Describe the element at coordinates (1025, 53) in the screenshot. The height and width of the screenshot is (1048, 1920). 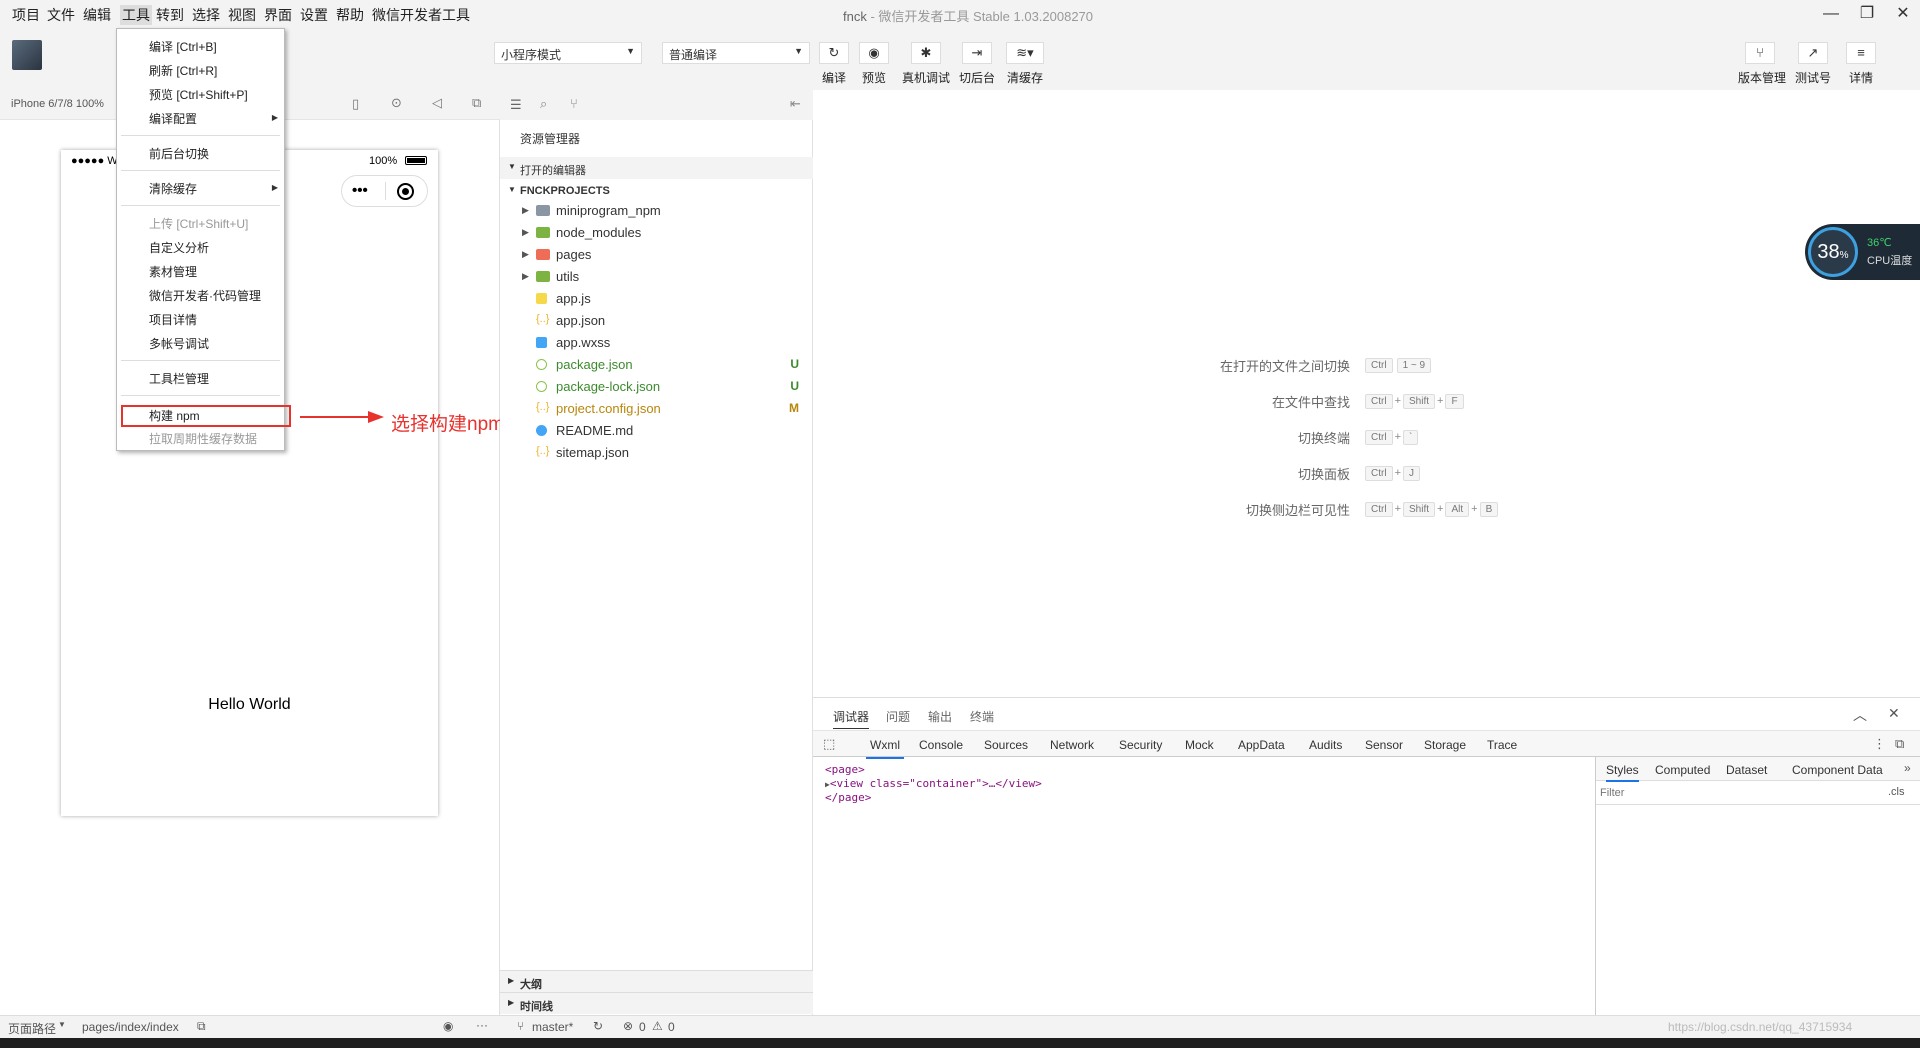
I see `clear-cache-button: ≋▾` at that location.